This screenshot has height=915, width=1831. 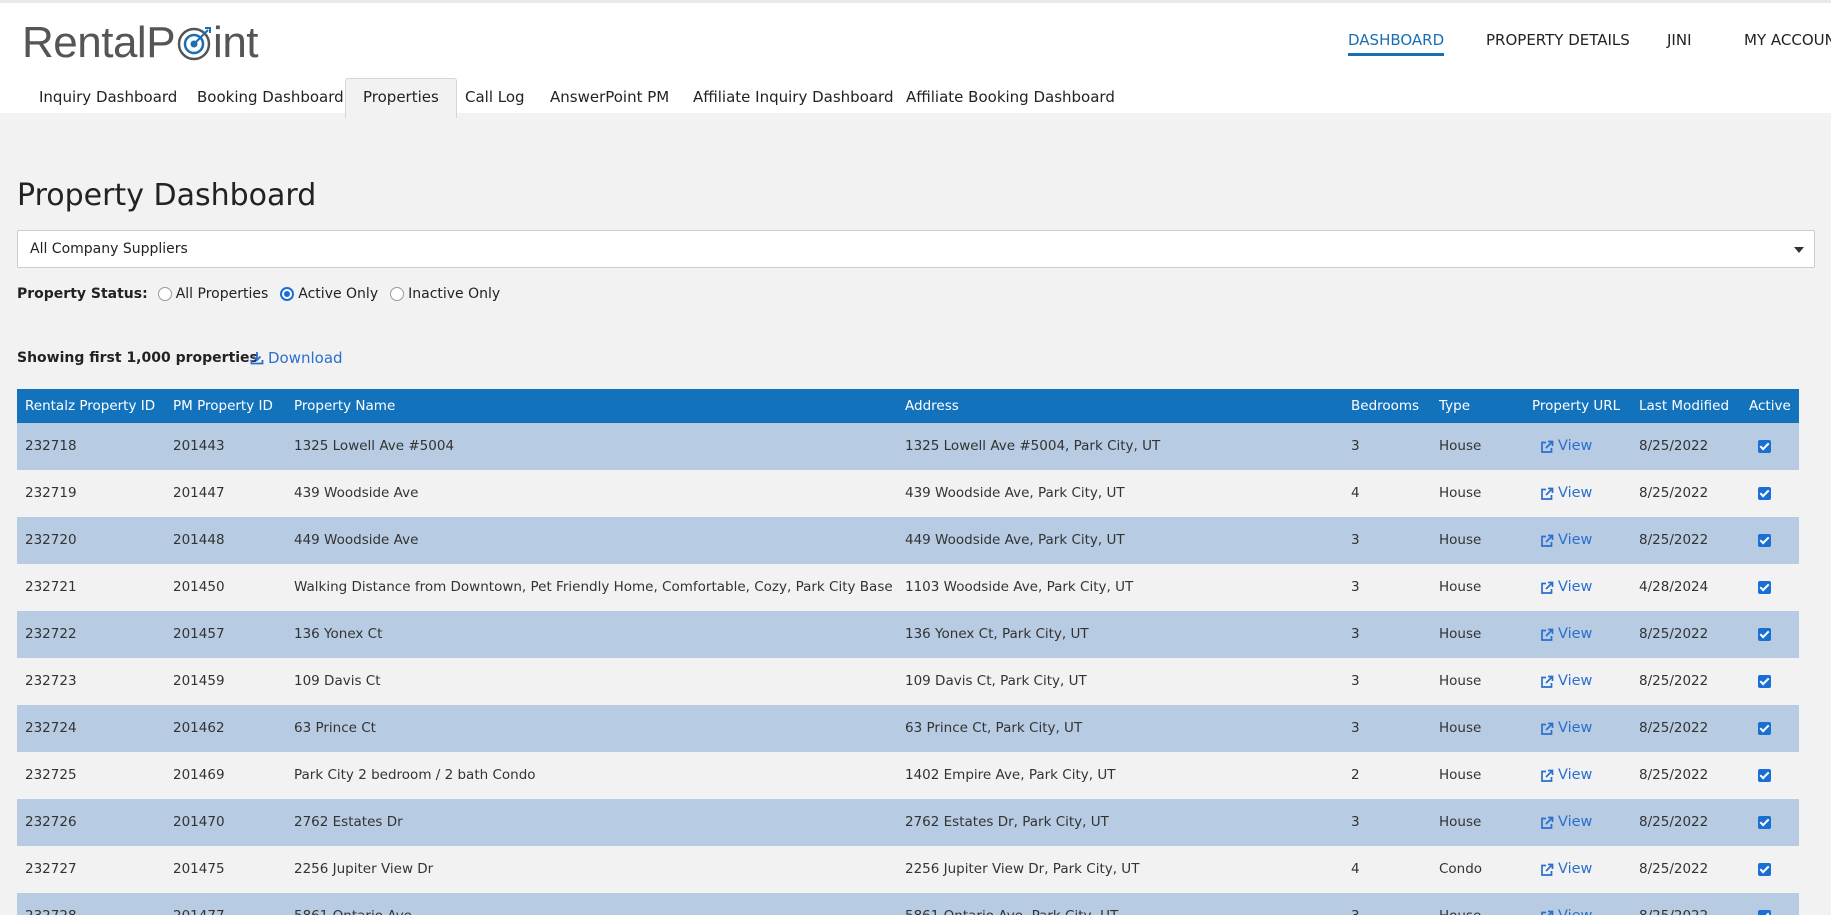 I want to click on col-active: Active, so click(x=1770, y=406).